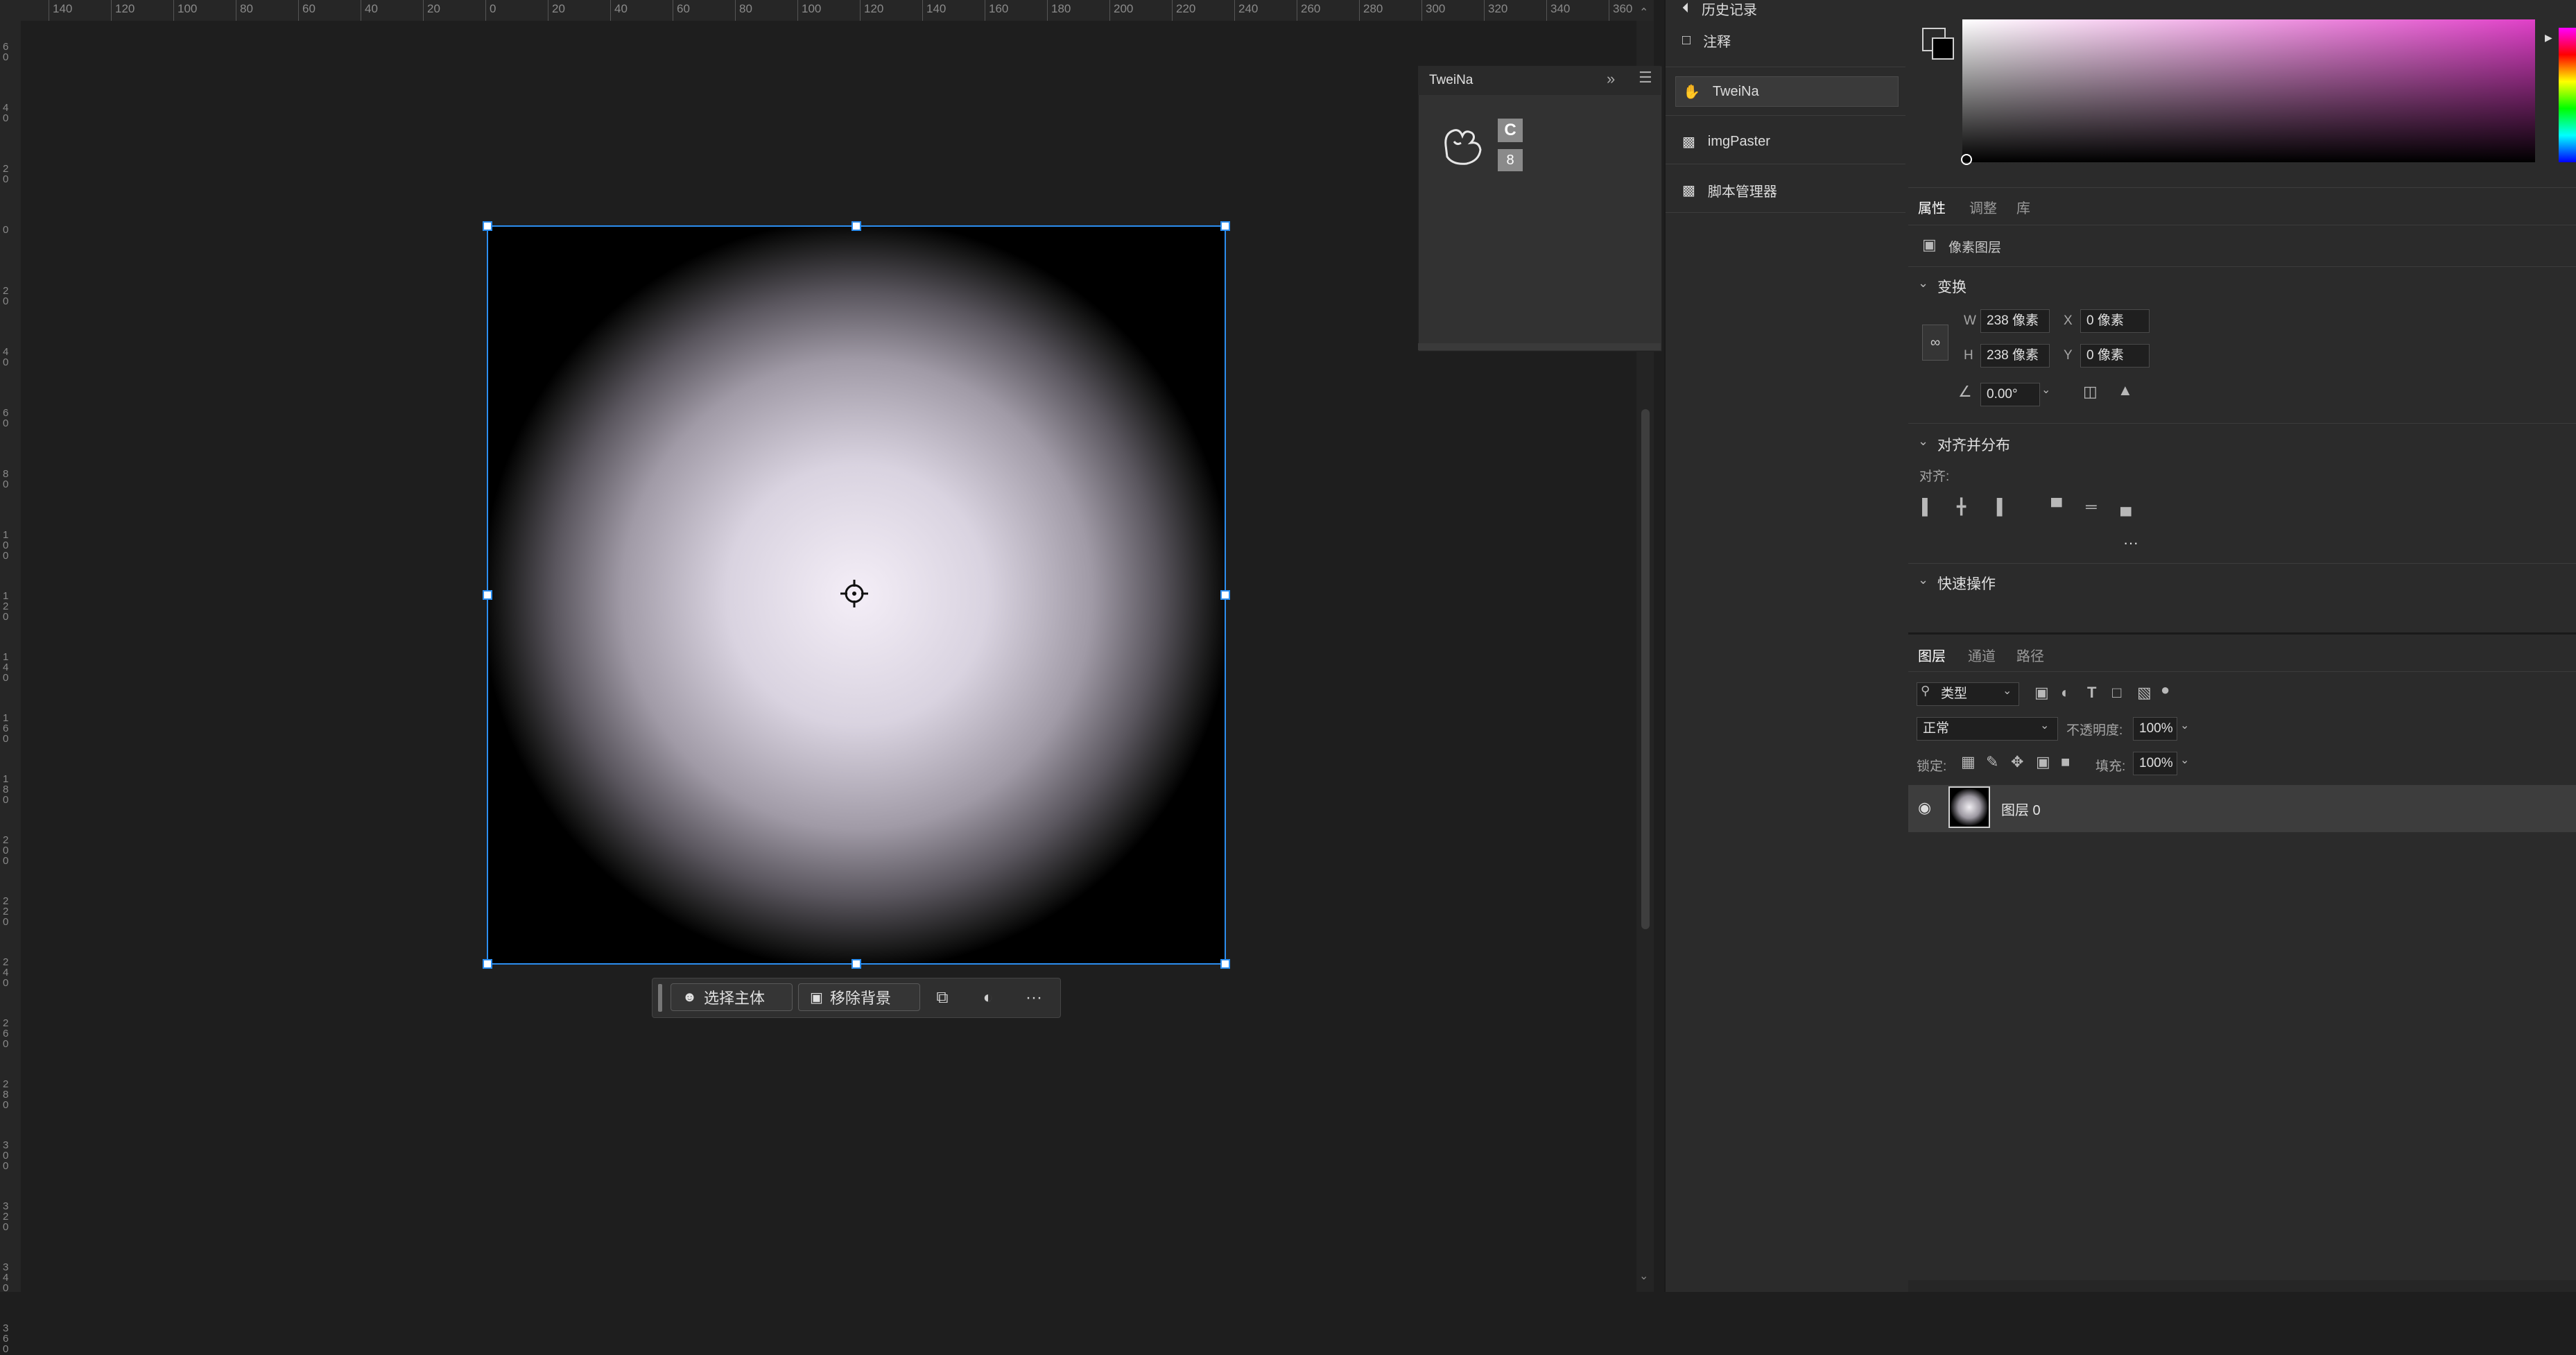 This screenshot has width=2576, height=1355. Describe the element at coordinates (2030, 655) in the screenshot. I see `tab-paths: 路径` at that location.